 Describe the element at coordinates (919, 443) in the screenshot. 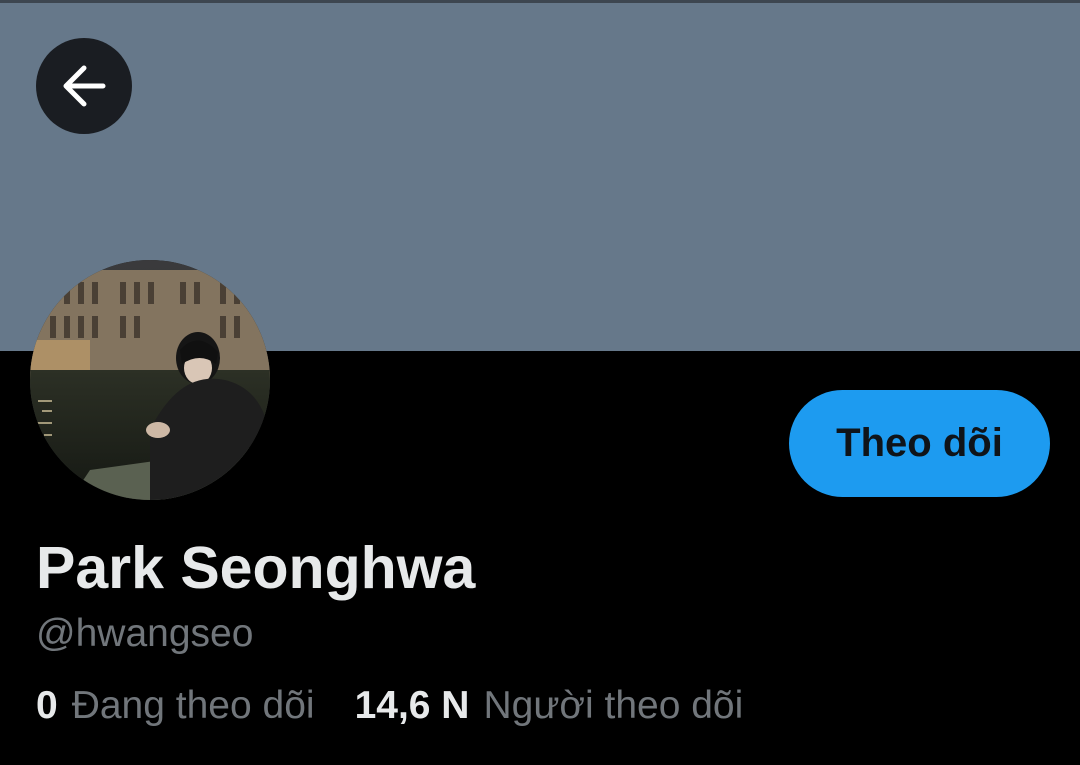

I see `follow-button: Theo dõi` at that location.